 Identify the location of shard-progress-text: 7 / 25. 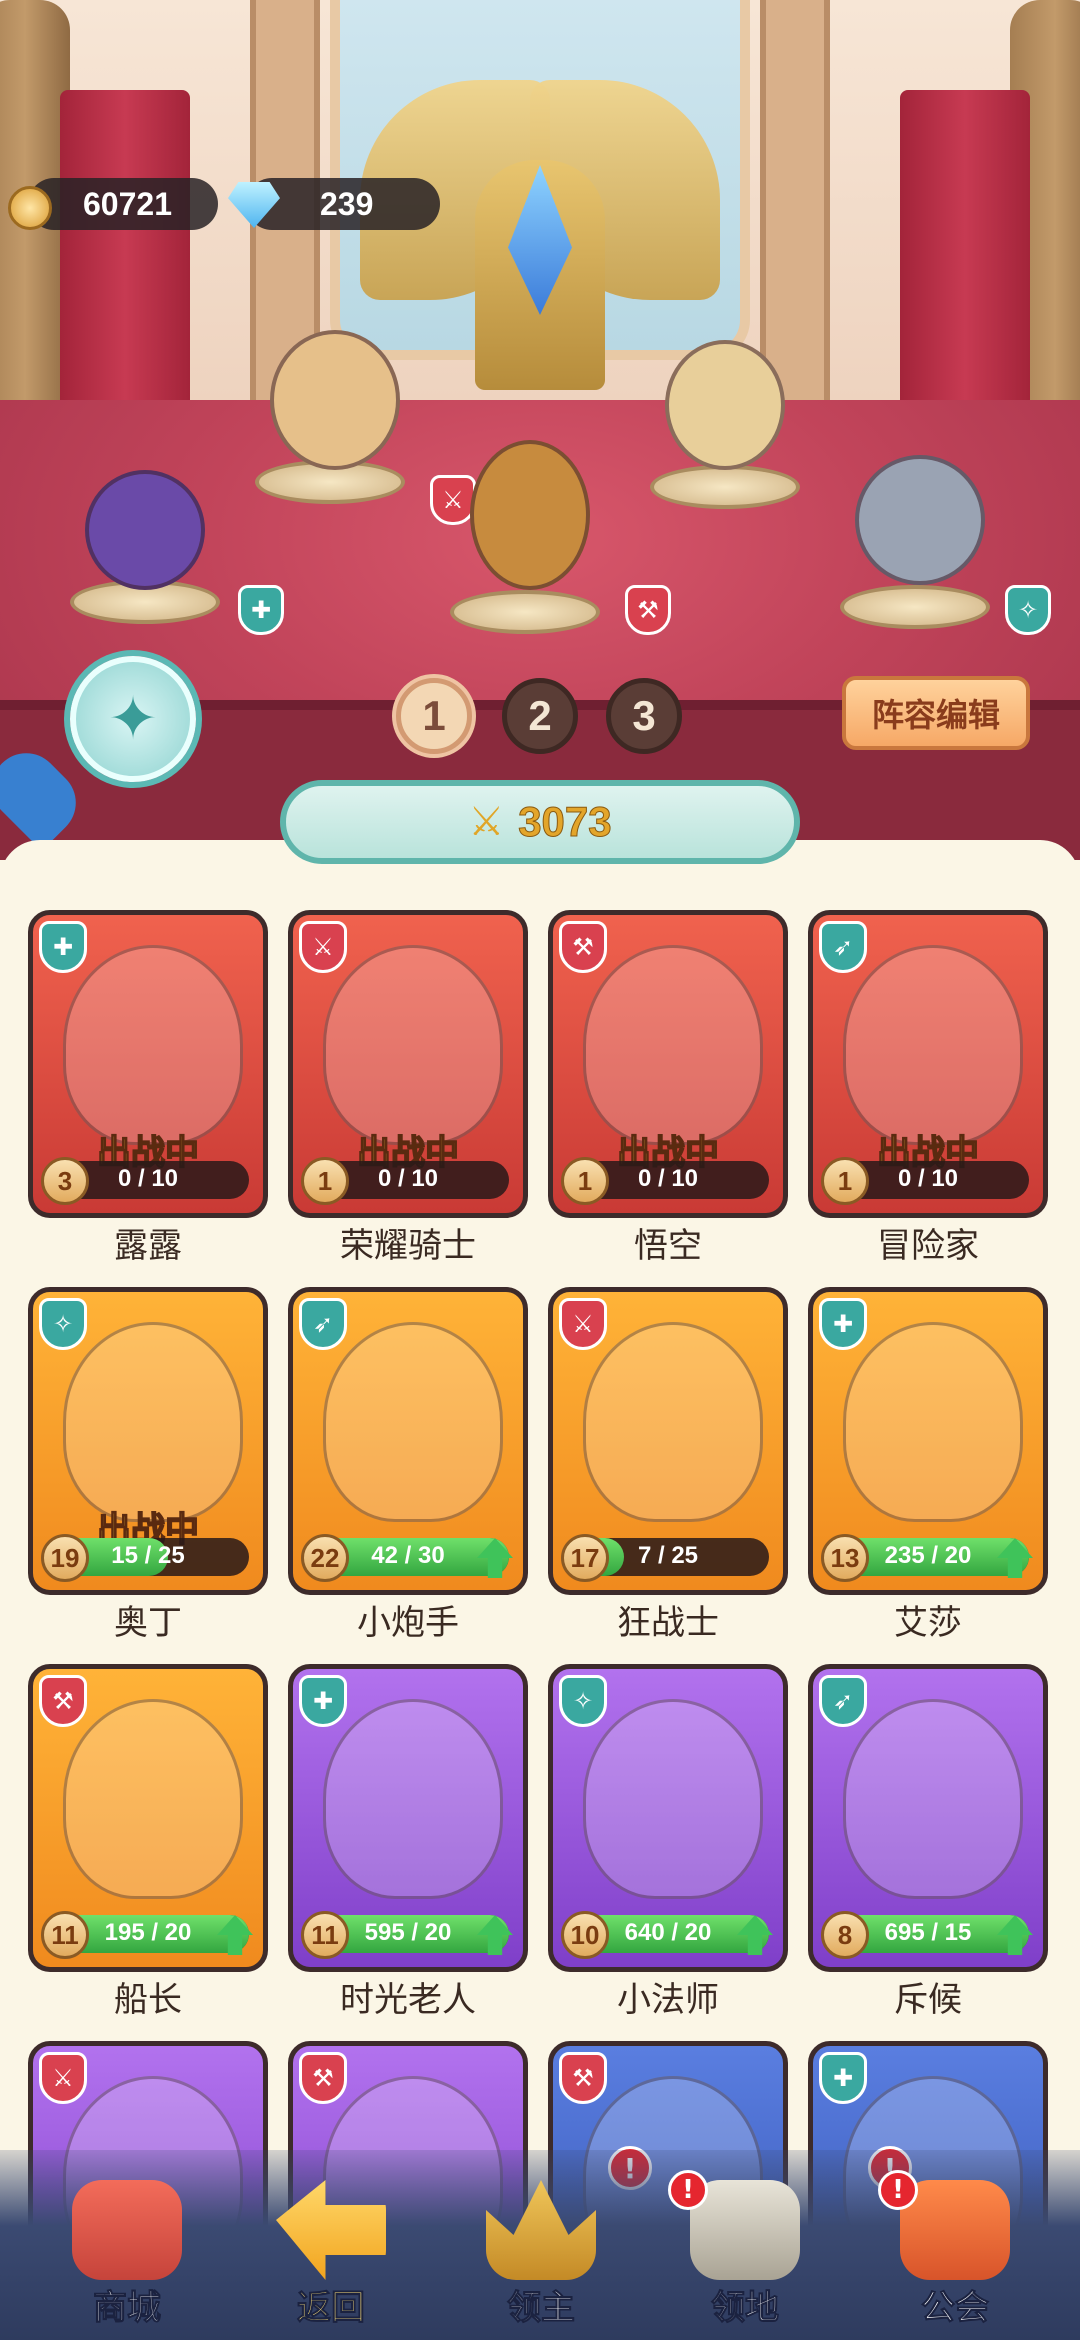
(668, 1555).